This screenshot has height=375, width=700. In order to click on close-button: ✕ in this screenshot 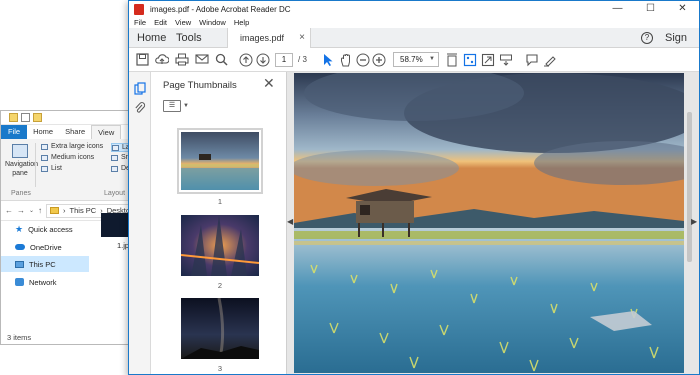, I will do `click(682, 9)`.